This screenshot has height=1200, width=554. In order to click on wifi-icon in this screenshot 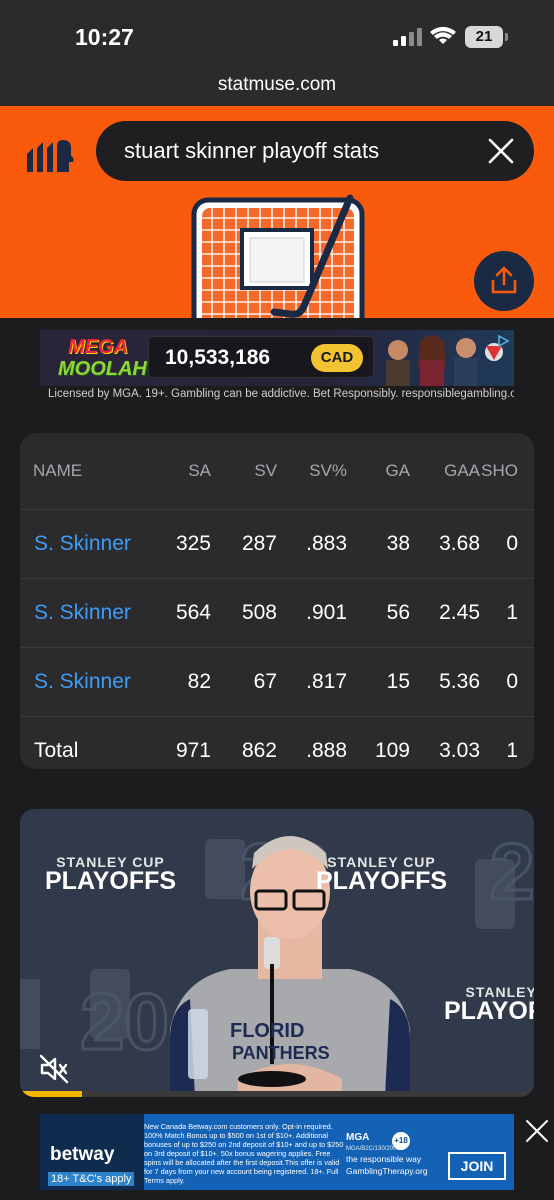, I will do `click(443, 35)`.